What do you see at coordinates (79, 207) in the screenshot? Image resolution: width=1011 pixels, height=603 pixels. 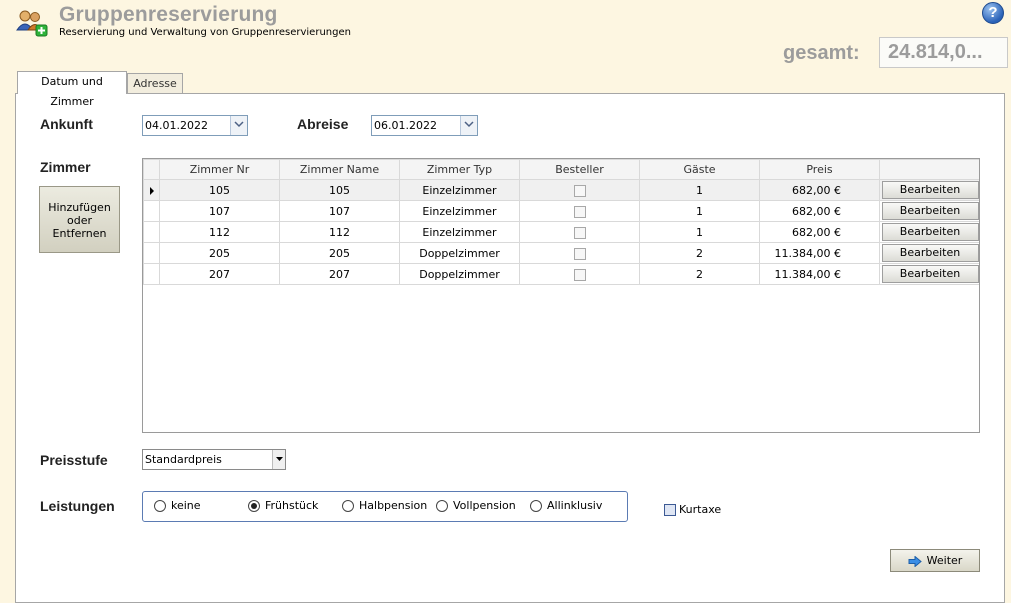 I see `add-remove-label-1: Hinzufügen` at bounding box center [79, 207].